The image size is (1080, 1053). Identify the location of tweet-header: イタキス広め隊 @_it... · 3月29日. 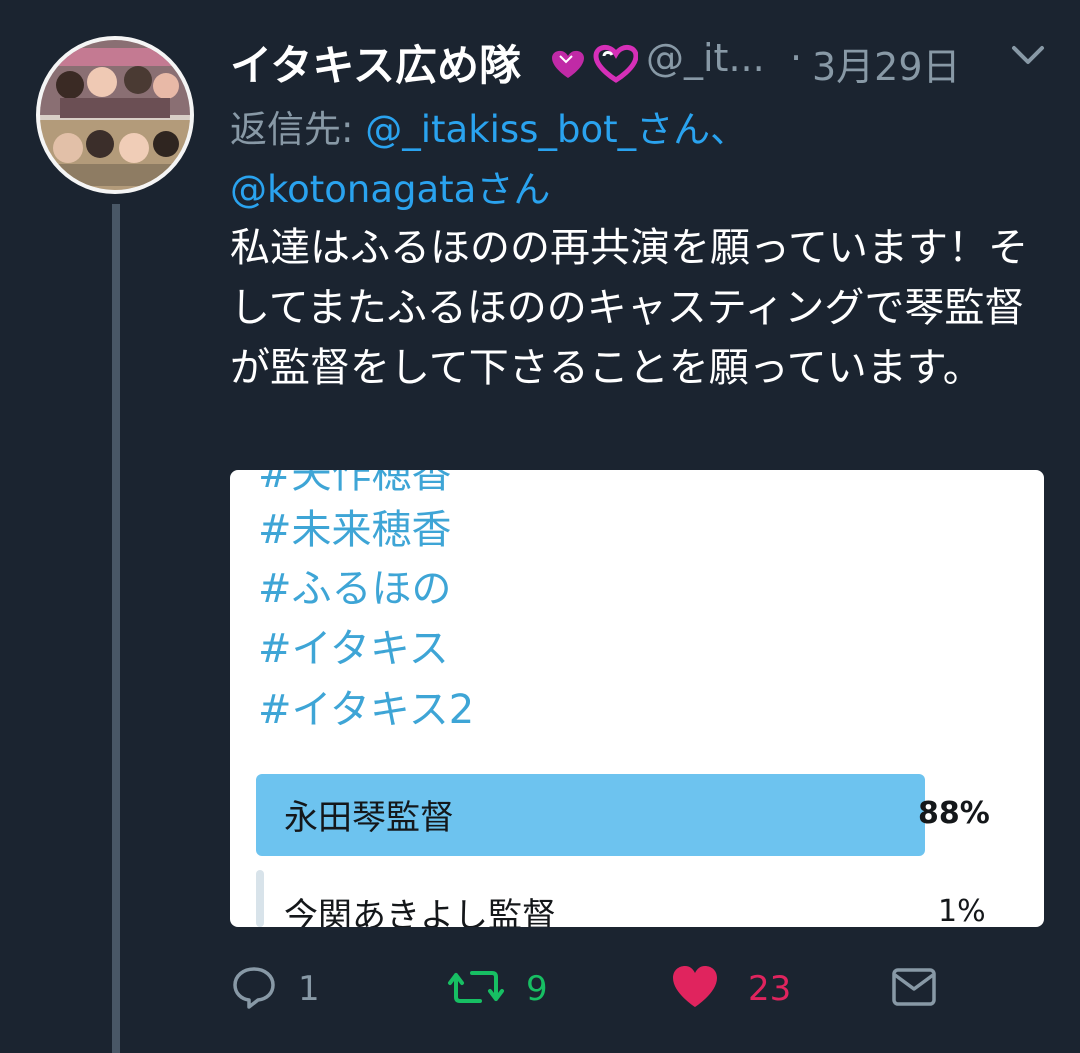
(645, 60).